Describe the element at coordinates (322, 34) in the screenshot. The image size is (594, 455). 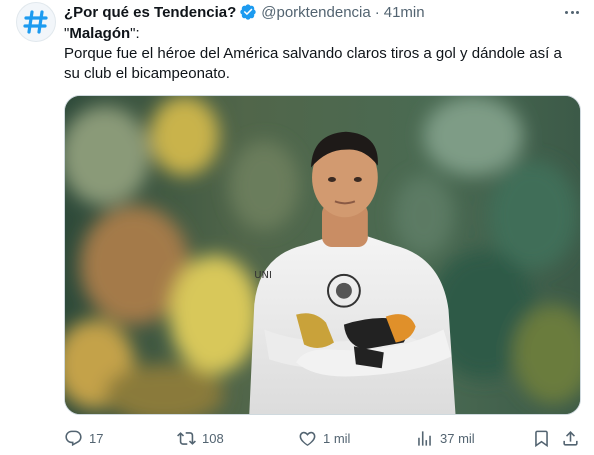
I see `tweet-title-line: "Malagón":` at that location.